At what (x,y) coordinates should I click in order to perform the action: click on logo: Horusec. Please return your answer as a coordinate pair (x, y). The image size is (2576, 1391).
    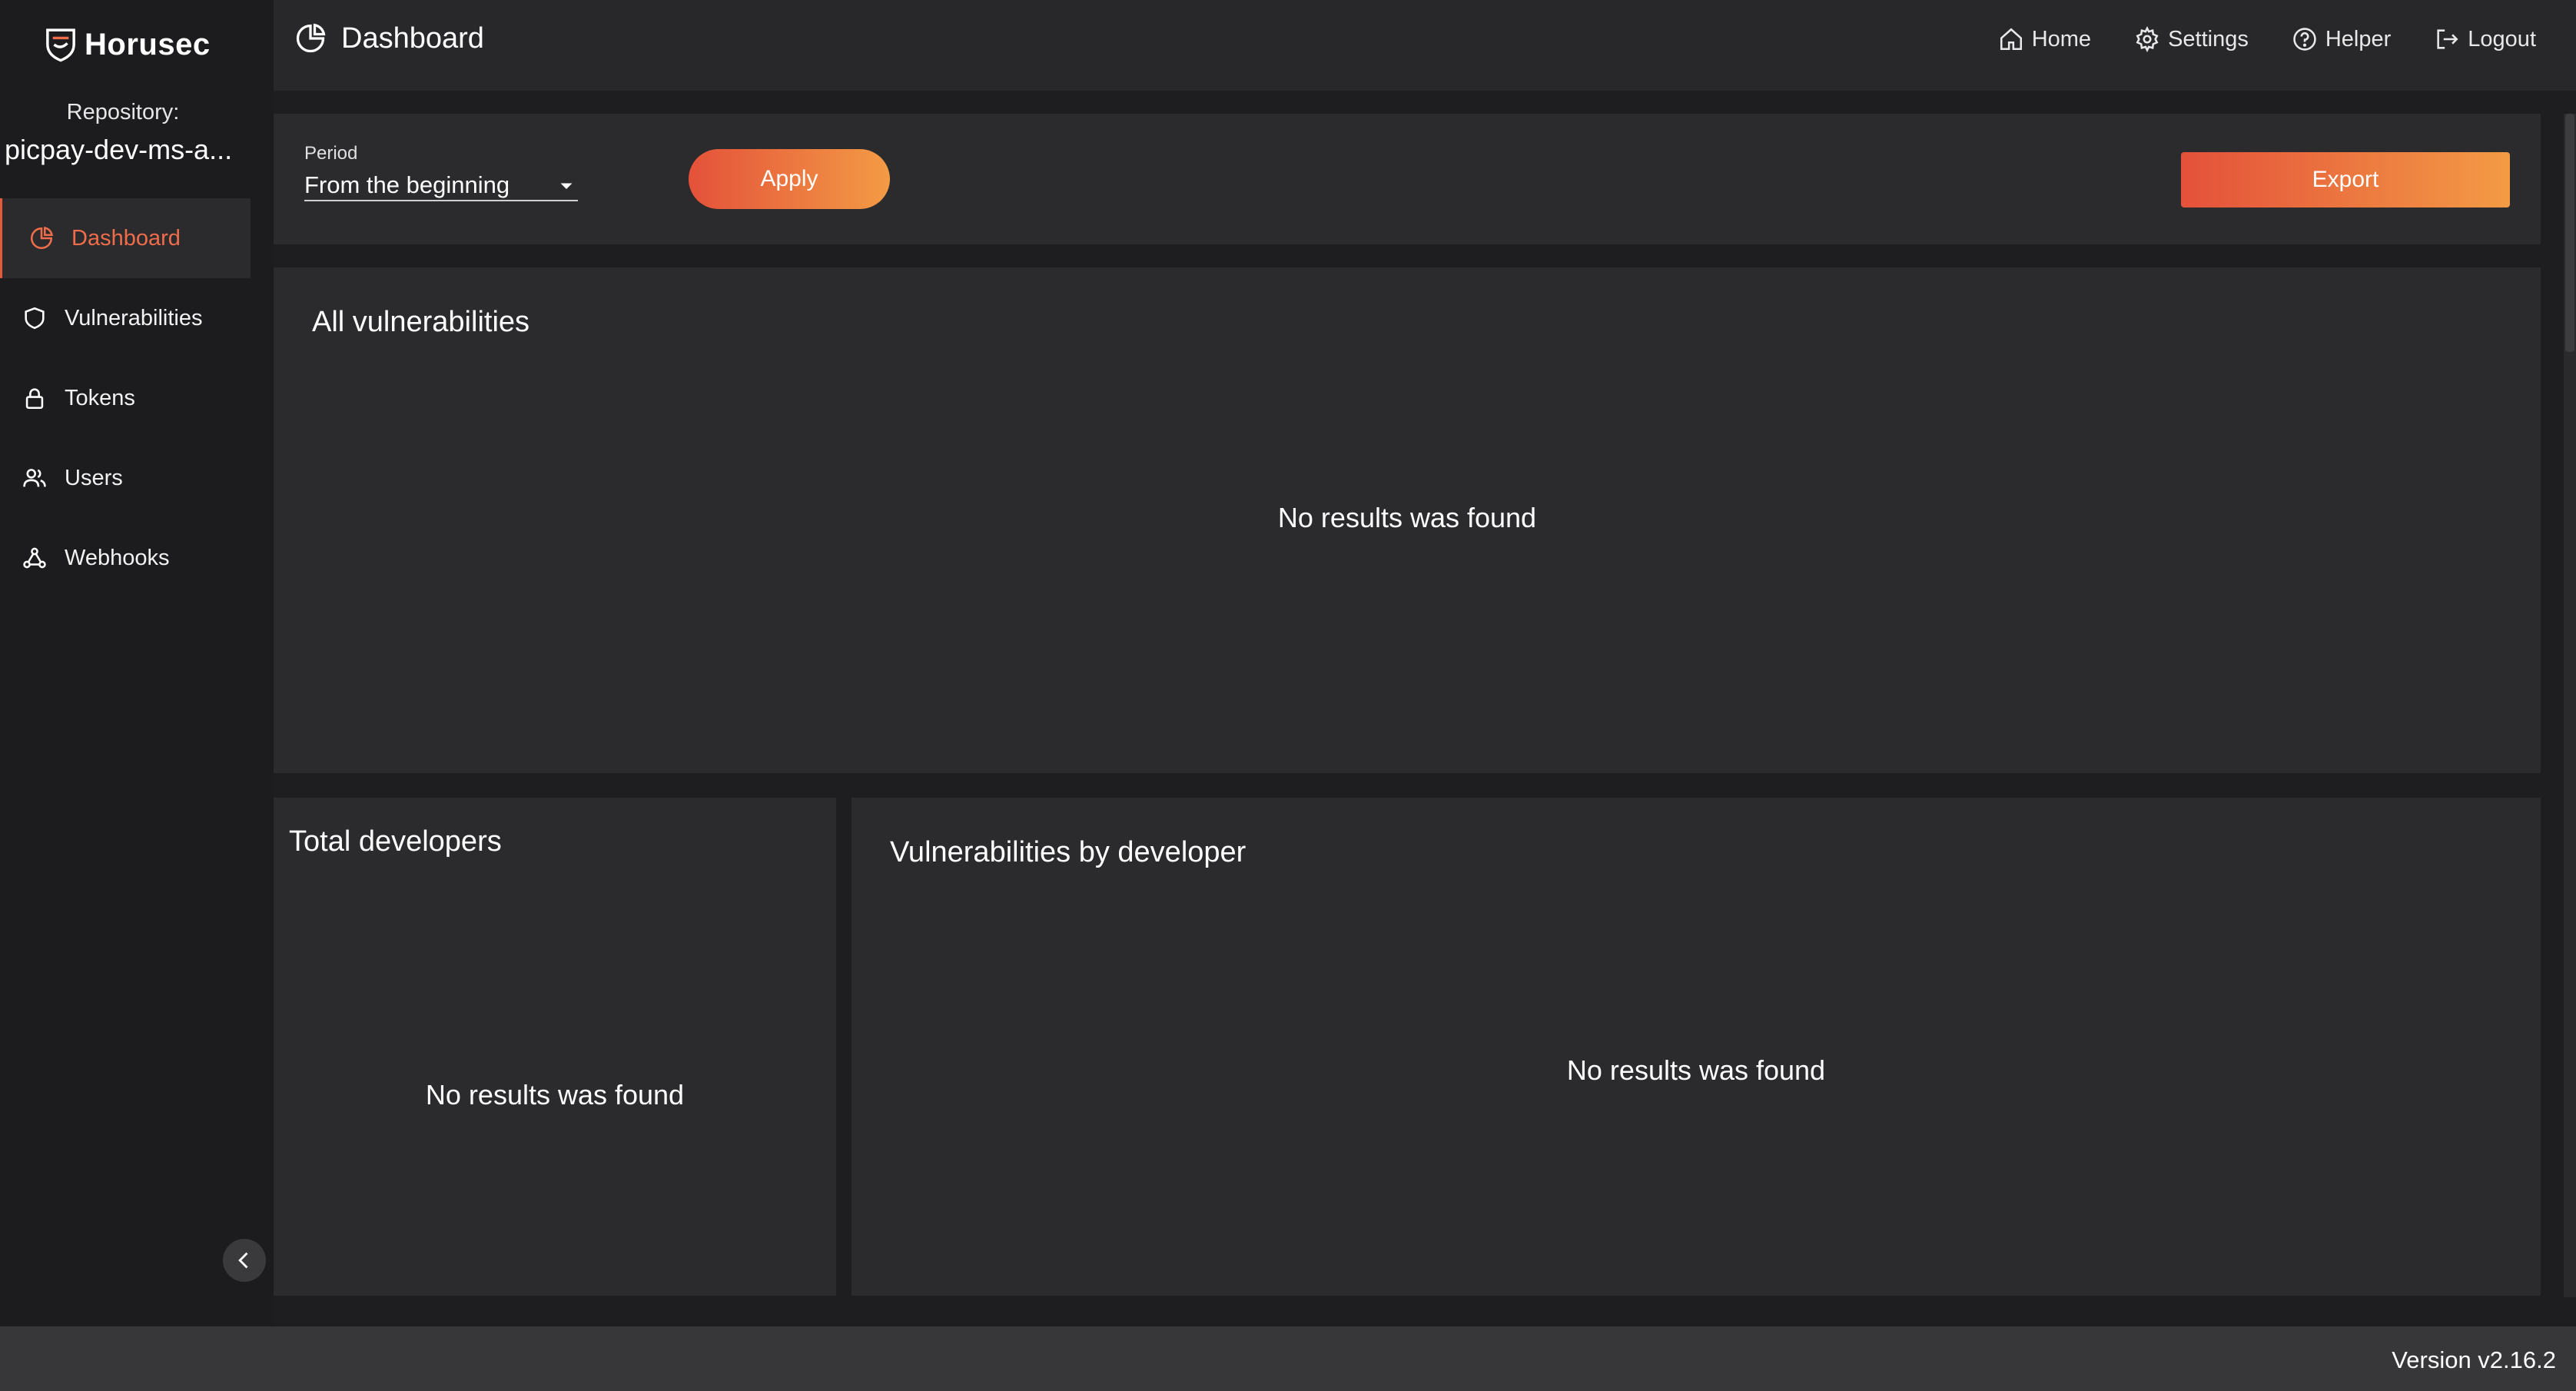
    Looking at the image, I should click on (128, 44).